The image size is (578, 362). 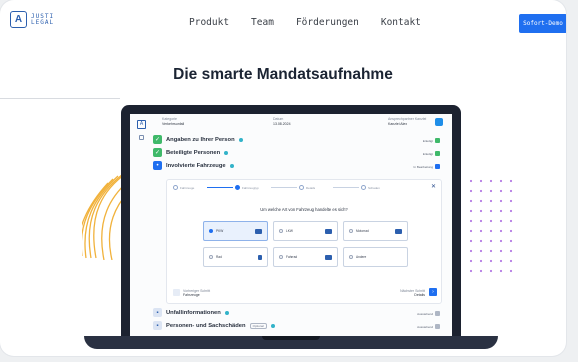 I want to click on section-status: In Bearbeitung, so click(x=426, y=166).